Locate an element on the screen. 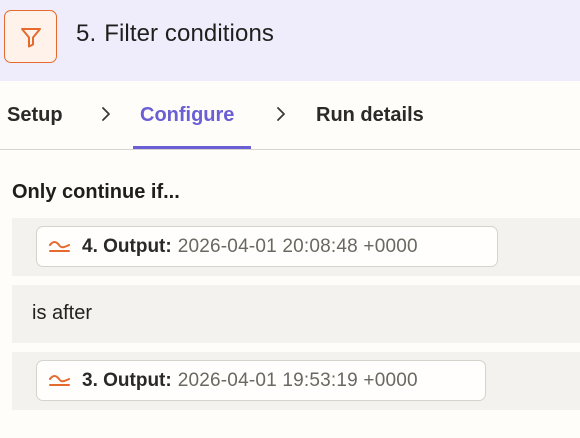 The image size is (580, 438). condition-operator: is after is located at coordinates (62, 313).